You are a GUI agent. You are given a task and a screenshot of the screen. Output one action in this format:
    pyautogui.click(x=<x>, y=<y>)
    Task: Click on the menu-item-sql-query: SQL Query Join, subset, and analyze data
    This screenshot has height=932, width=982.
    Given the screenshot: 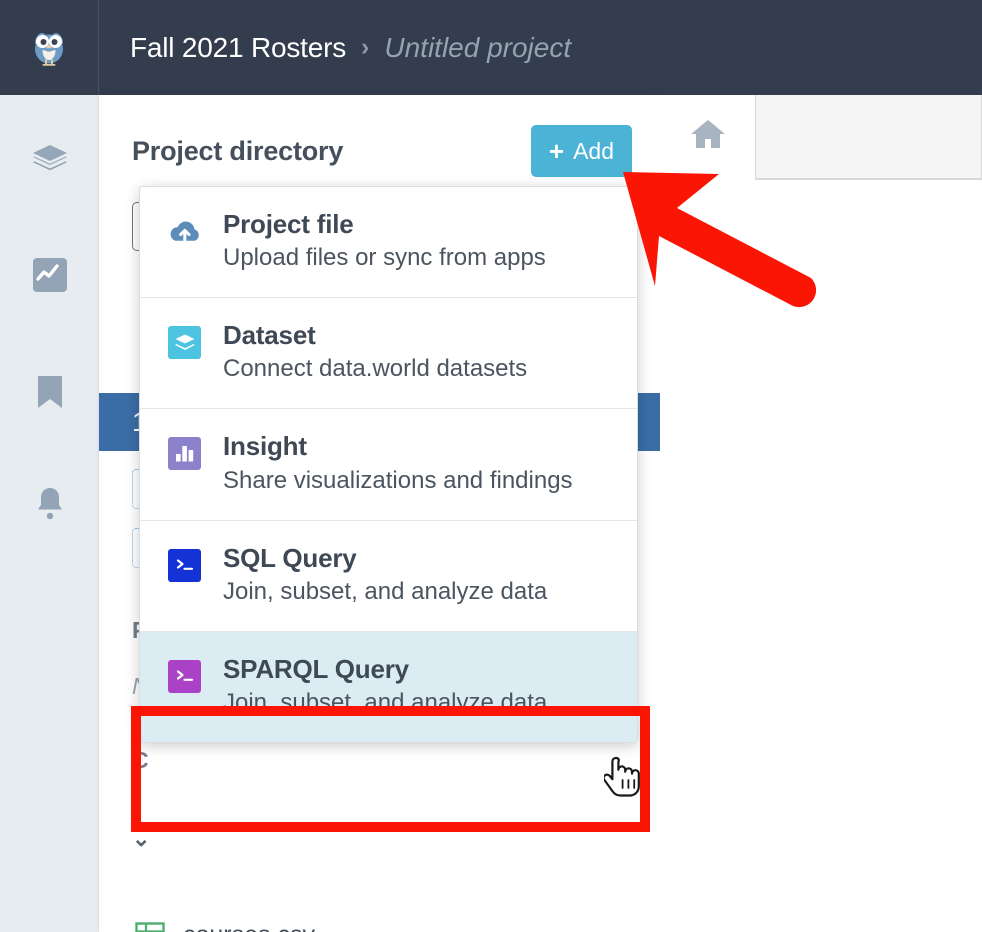 What is the action you would take?
    pyautogui.click(x=388, y=576)
    